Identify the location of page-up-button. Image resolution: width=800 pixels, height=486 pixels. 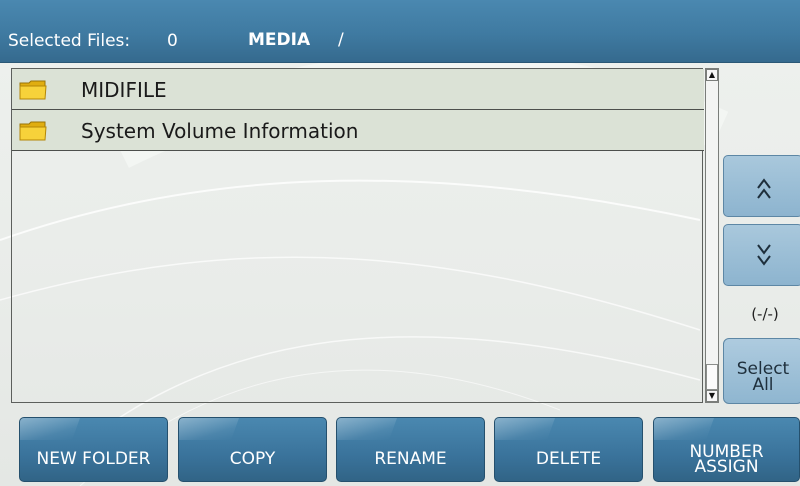
(761, 186).